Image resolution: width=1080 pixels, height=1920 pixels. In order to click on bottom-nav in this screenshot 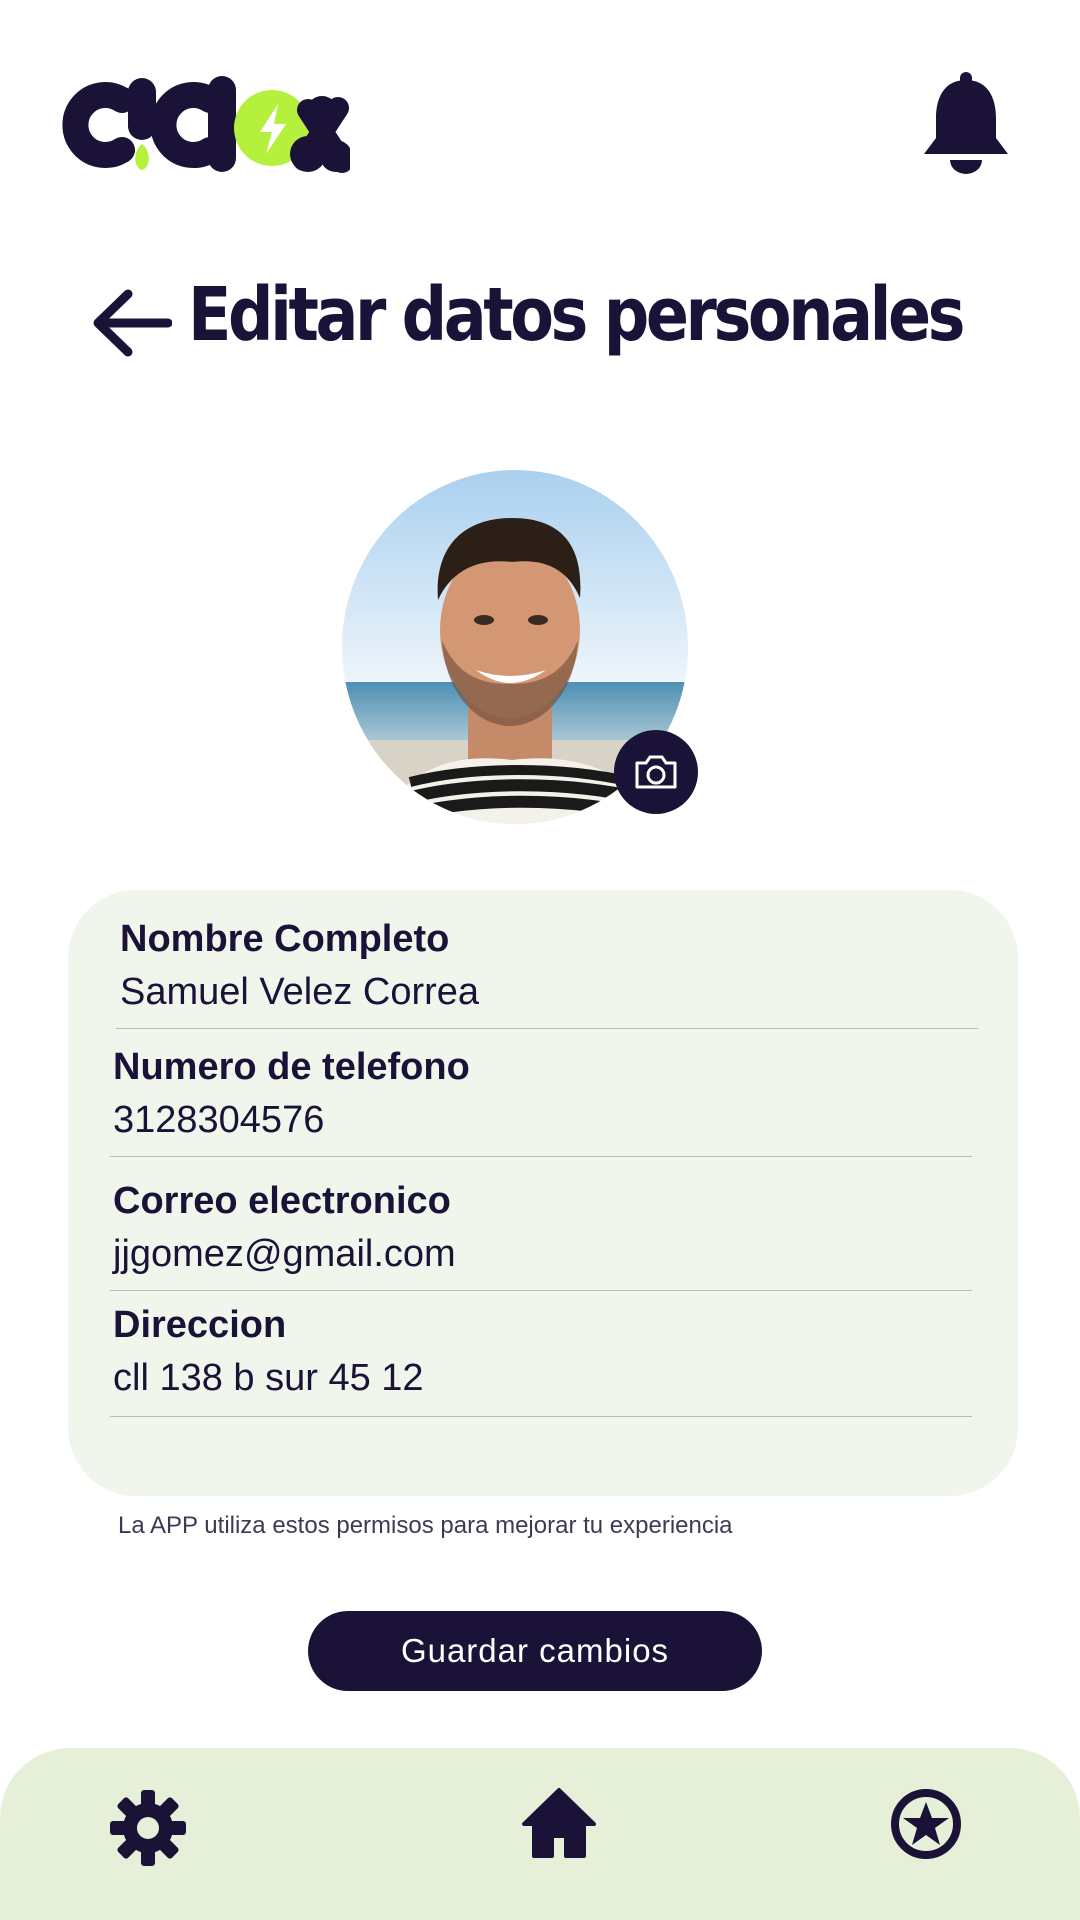, I will do `click(540, 1834)`.